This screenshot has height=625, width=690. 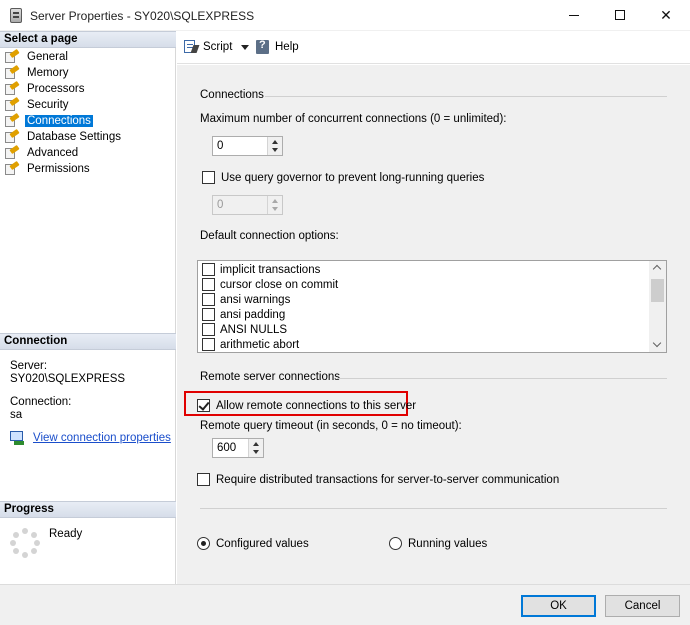 I want to click on script-button: Script, so click(x=216, y=47).